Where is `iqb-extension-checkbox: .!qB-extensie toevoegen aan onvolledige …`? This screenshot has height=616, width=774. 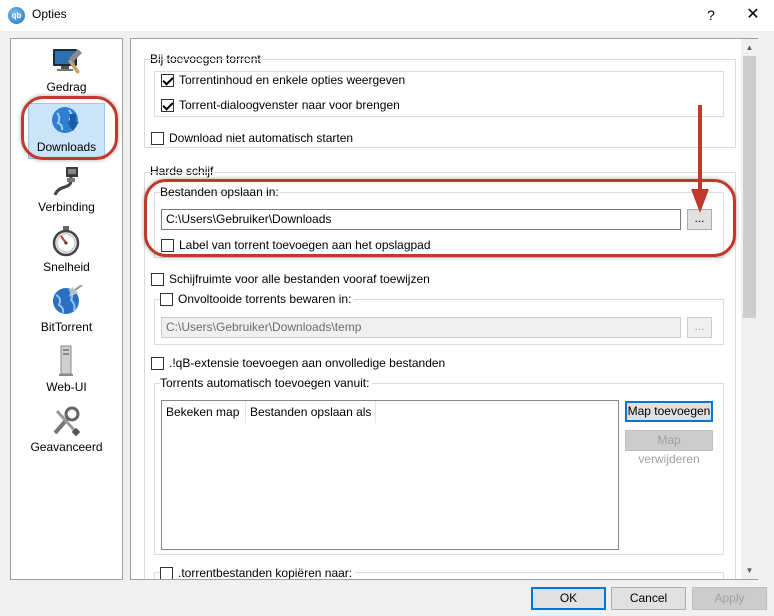
iqb-extension-checkbox: .!qB-extensie toevoegen aan onvolledige … is located at coordinates (298, 363).